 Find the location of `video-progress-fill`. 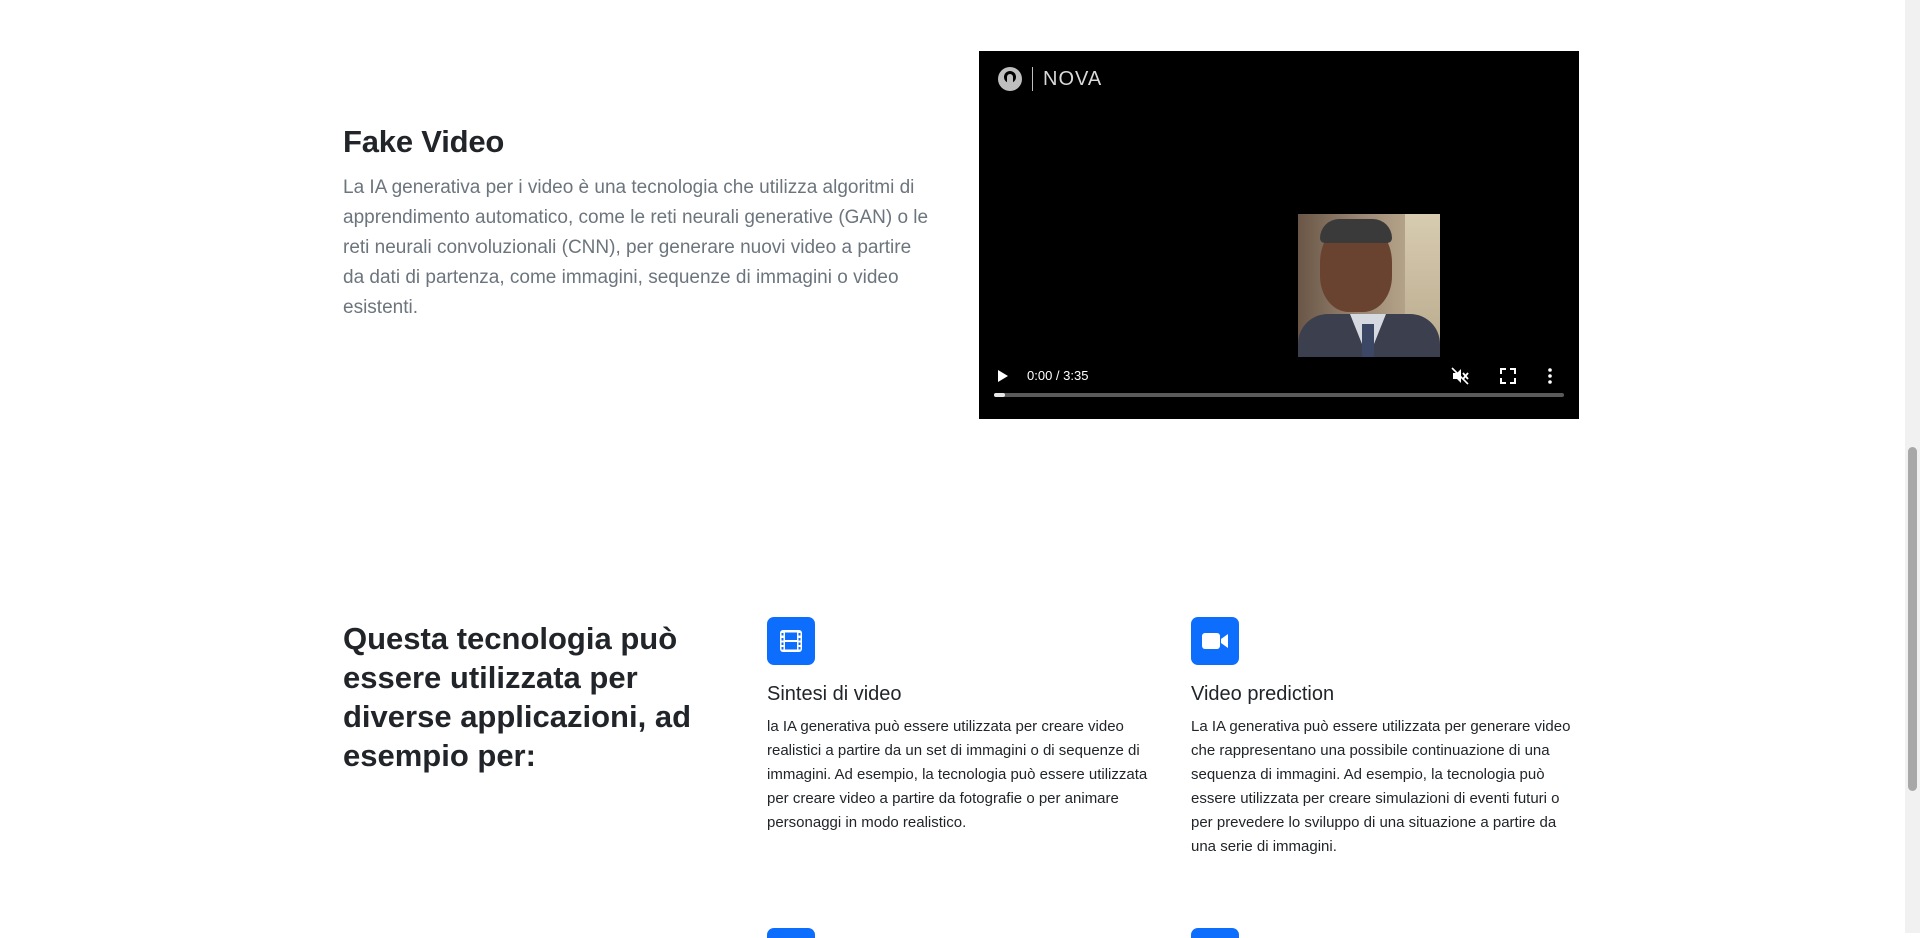

video-progress-fill is located at coordinates (1000, 395).